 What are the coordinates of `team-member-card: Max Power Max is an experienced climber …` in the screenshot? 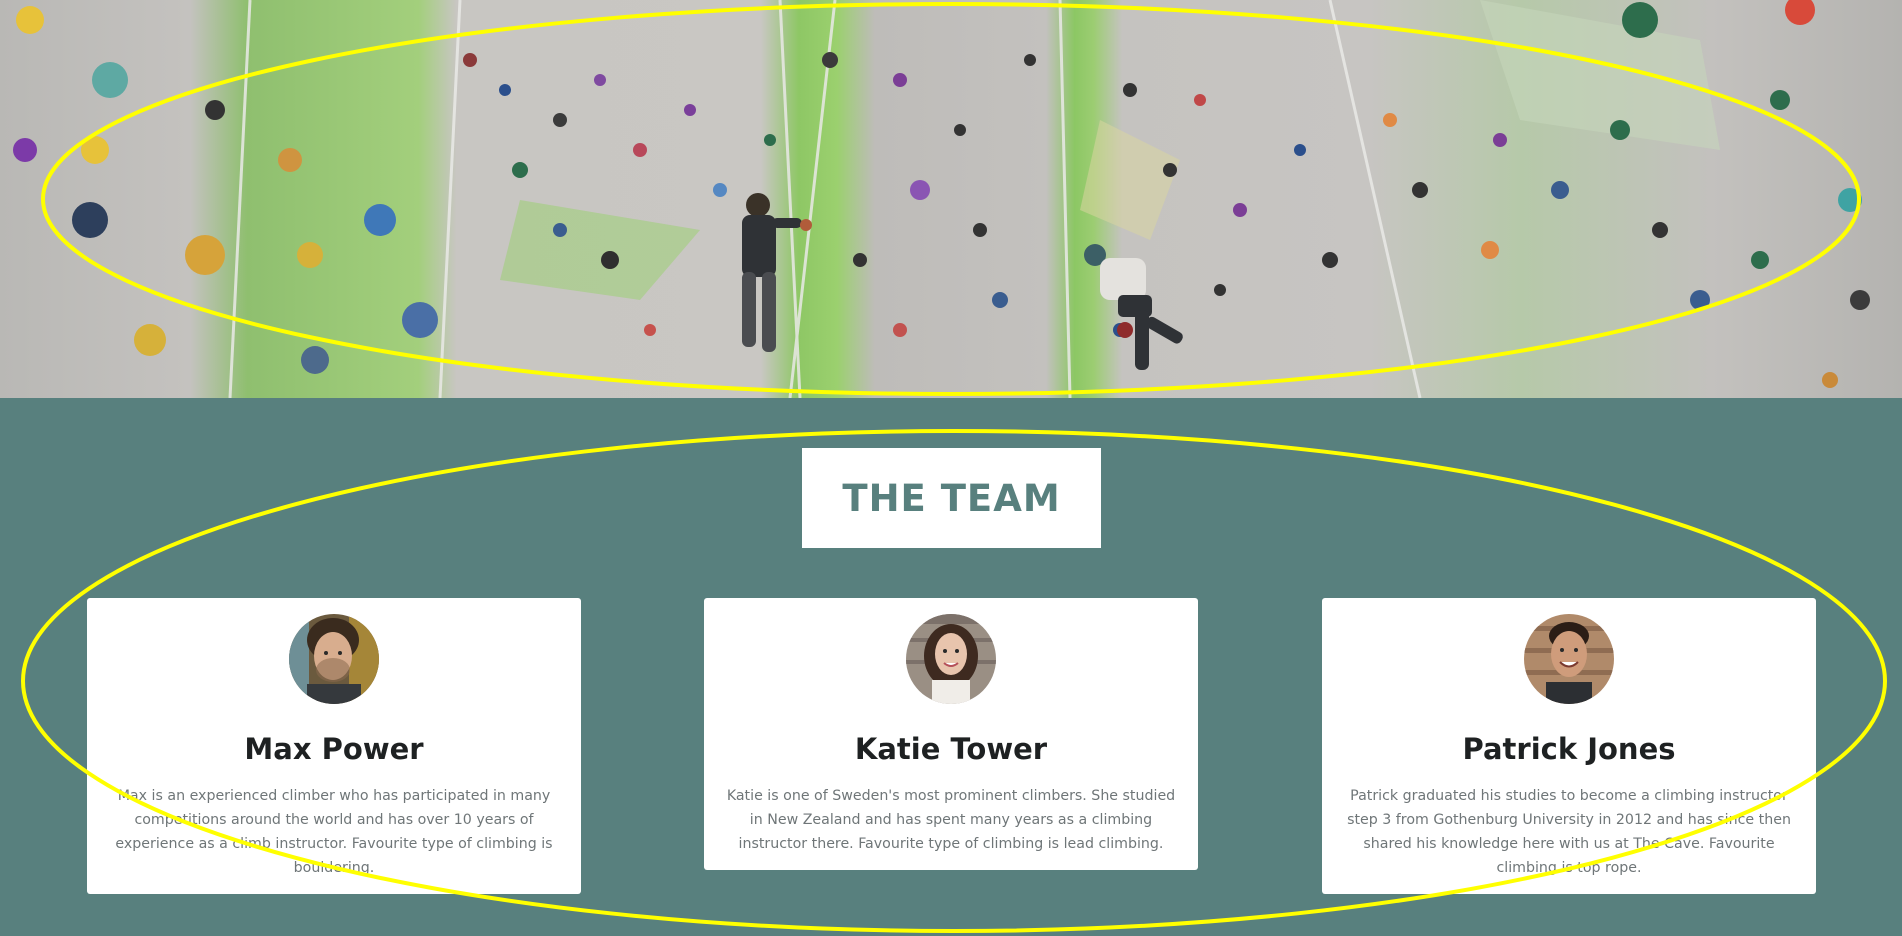 It's located at (334, 746).